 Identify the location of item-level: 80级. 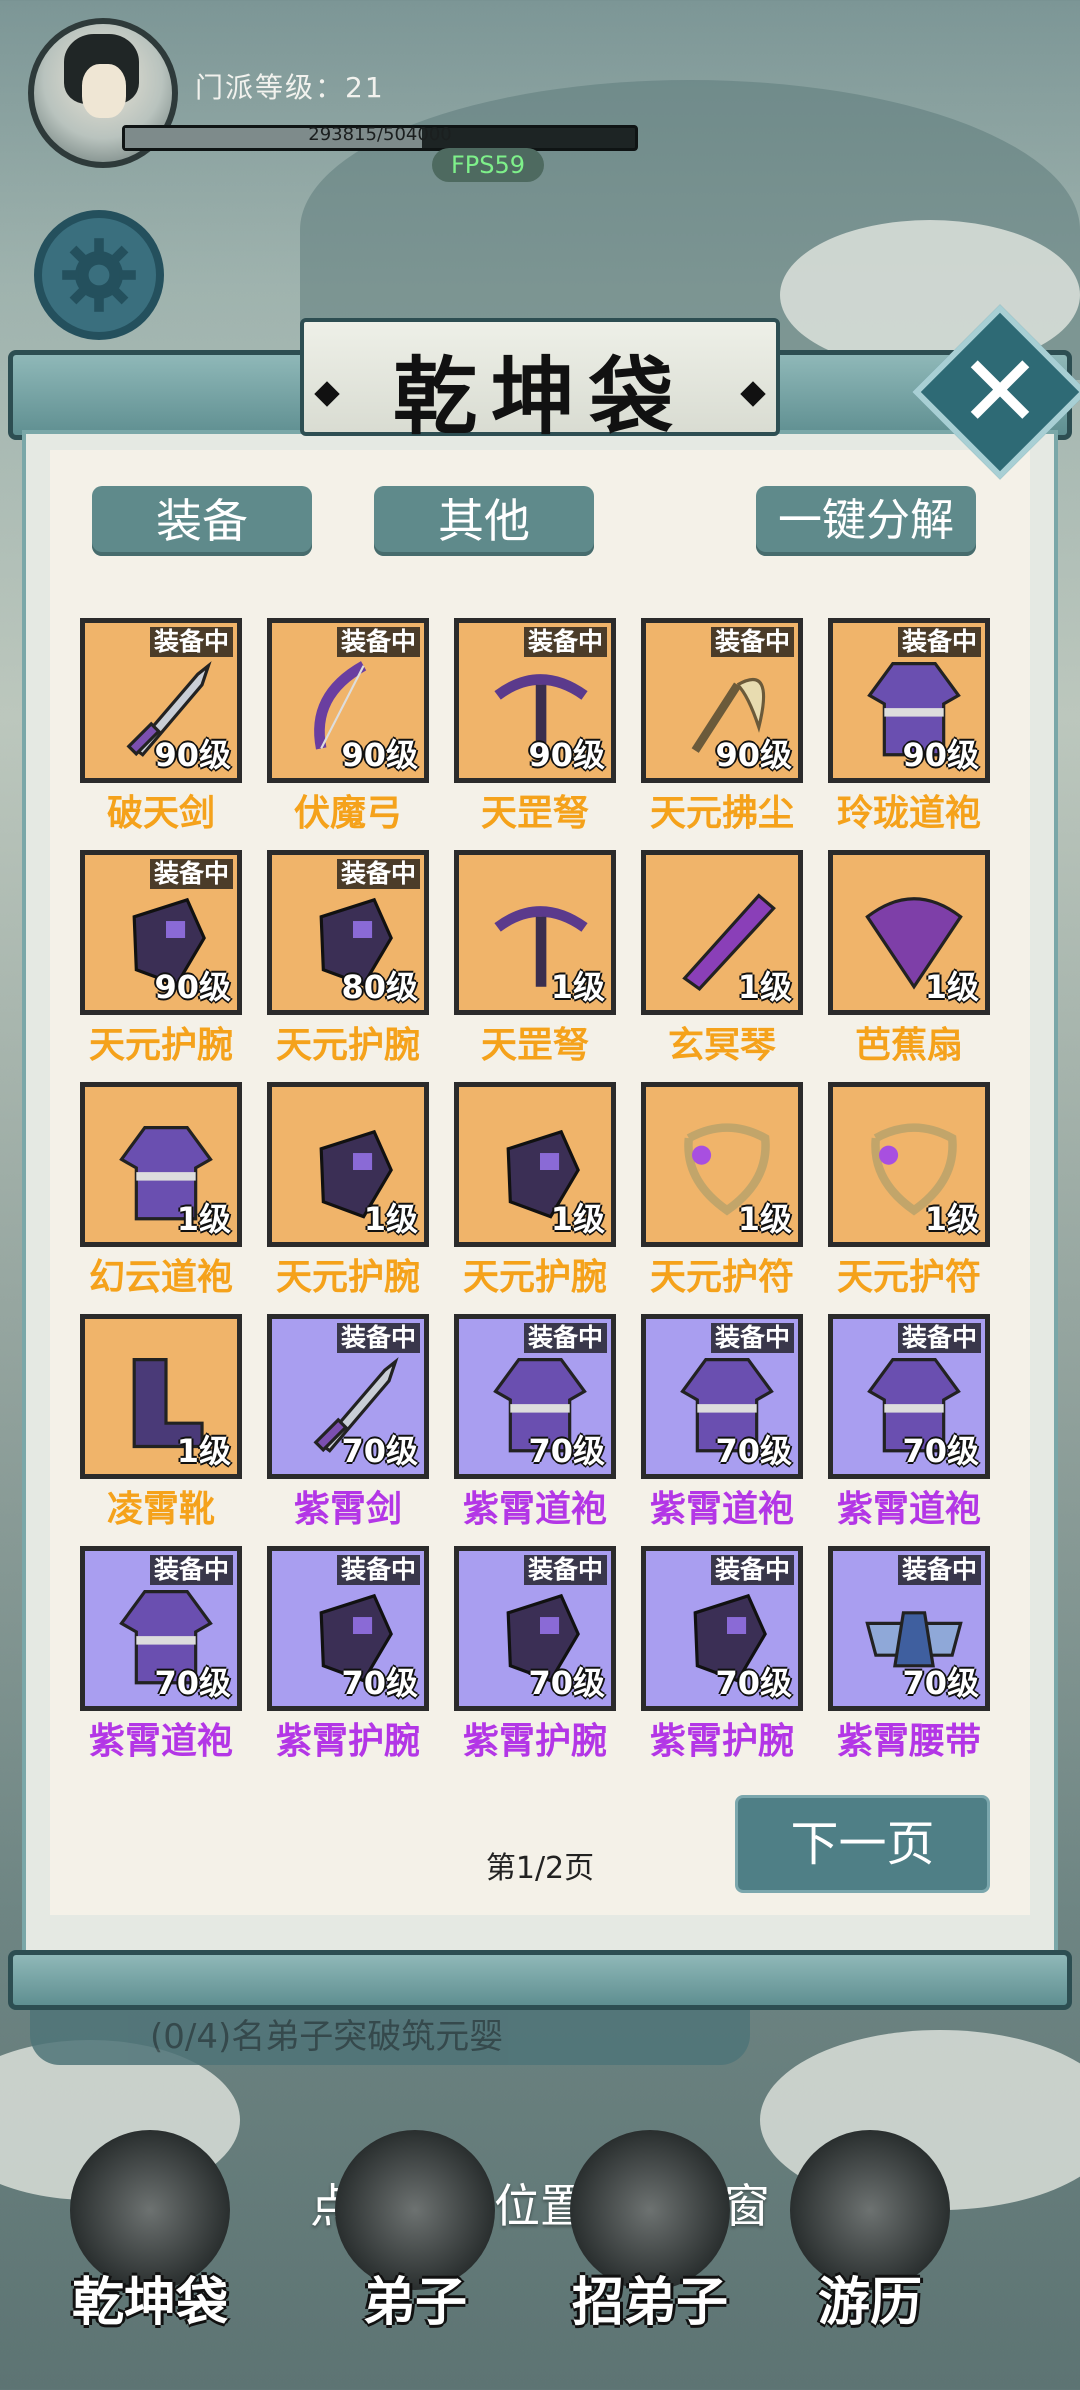
(379, 987).